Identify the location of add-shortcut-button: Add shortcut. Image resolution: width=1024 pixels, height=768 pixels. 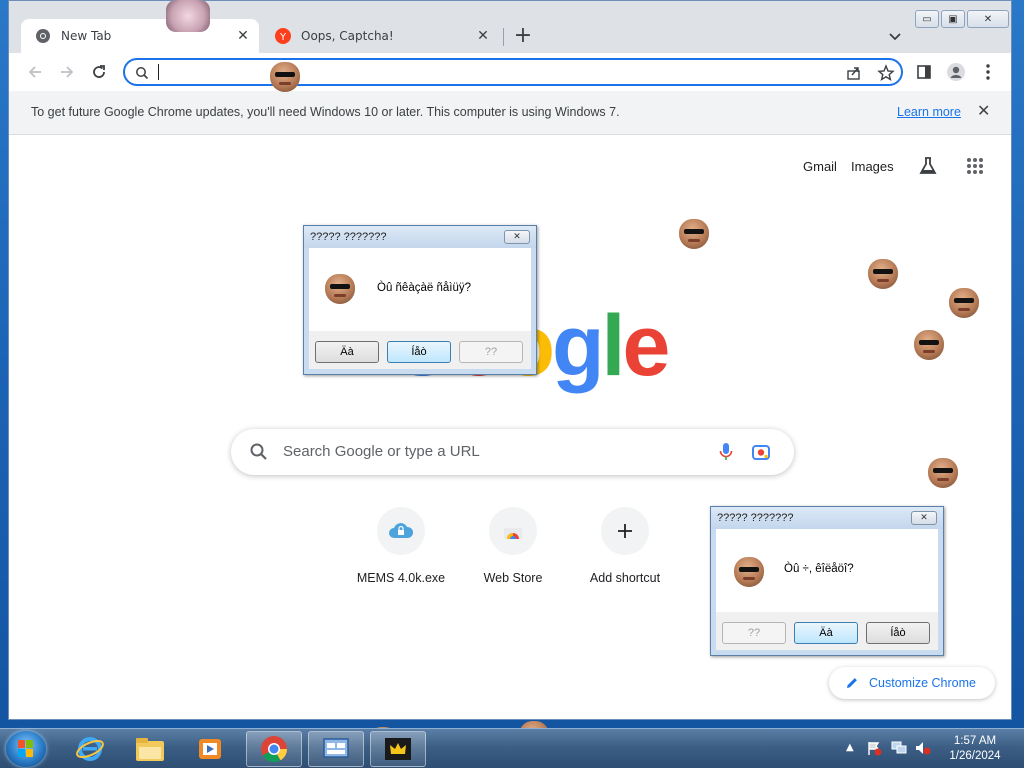
(625, 546).